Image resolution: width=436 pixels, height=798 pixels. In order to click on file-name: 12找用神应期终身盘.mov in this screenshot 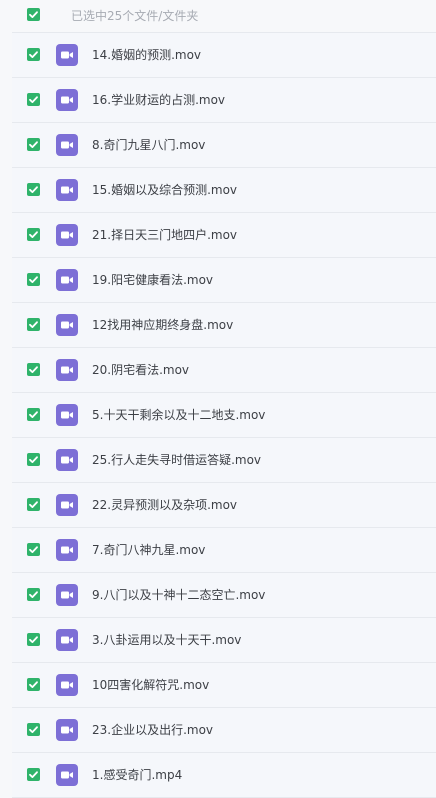, I will do `click(163, 325)`.